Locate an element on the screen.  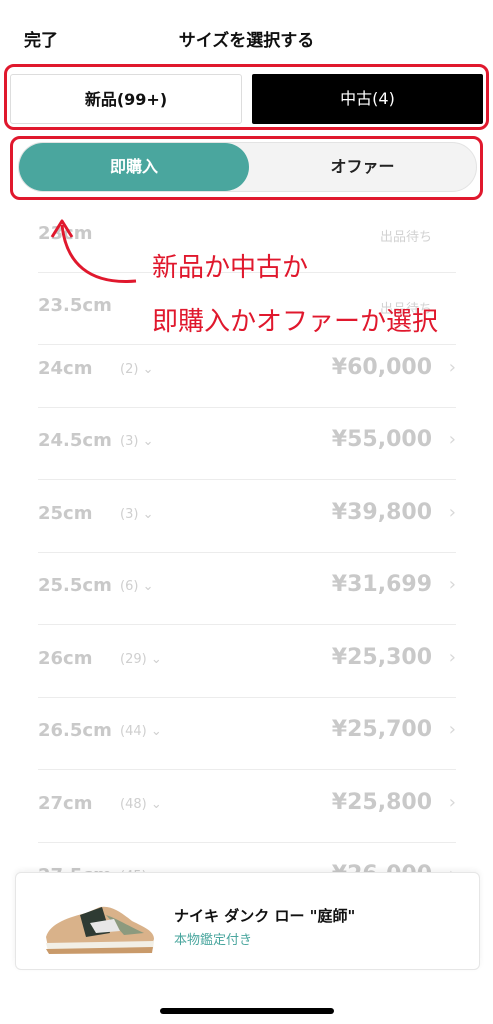
size-label: 25cm is located at coordinates (65, 513).